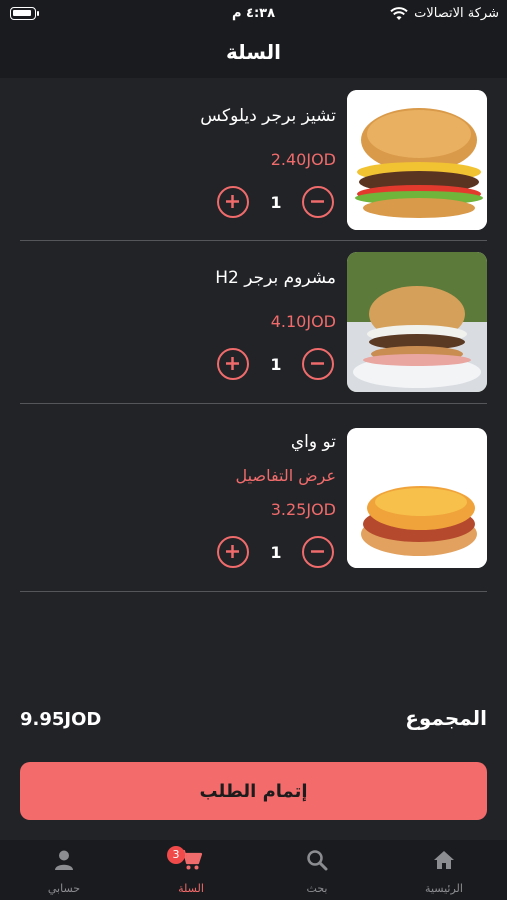 Image resolution: width=507 pixels, height=900 pixels. What do you see at coordinates (64, 860) in the screenshot?
I see `account-icon` at bounding box center [64, 860].